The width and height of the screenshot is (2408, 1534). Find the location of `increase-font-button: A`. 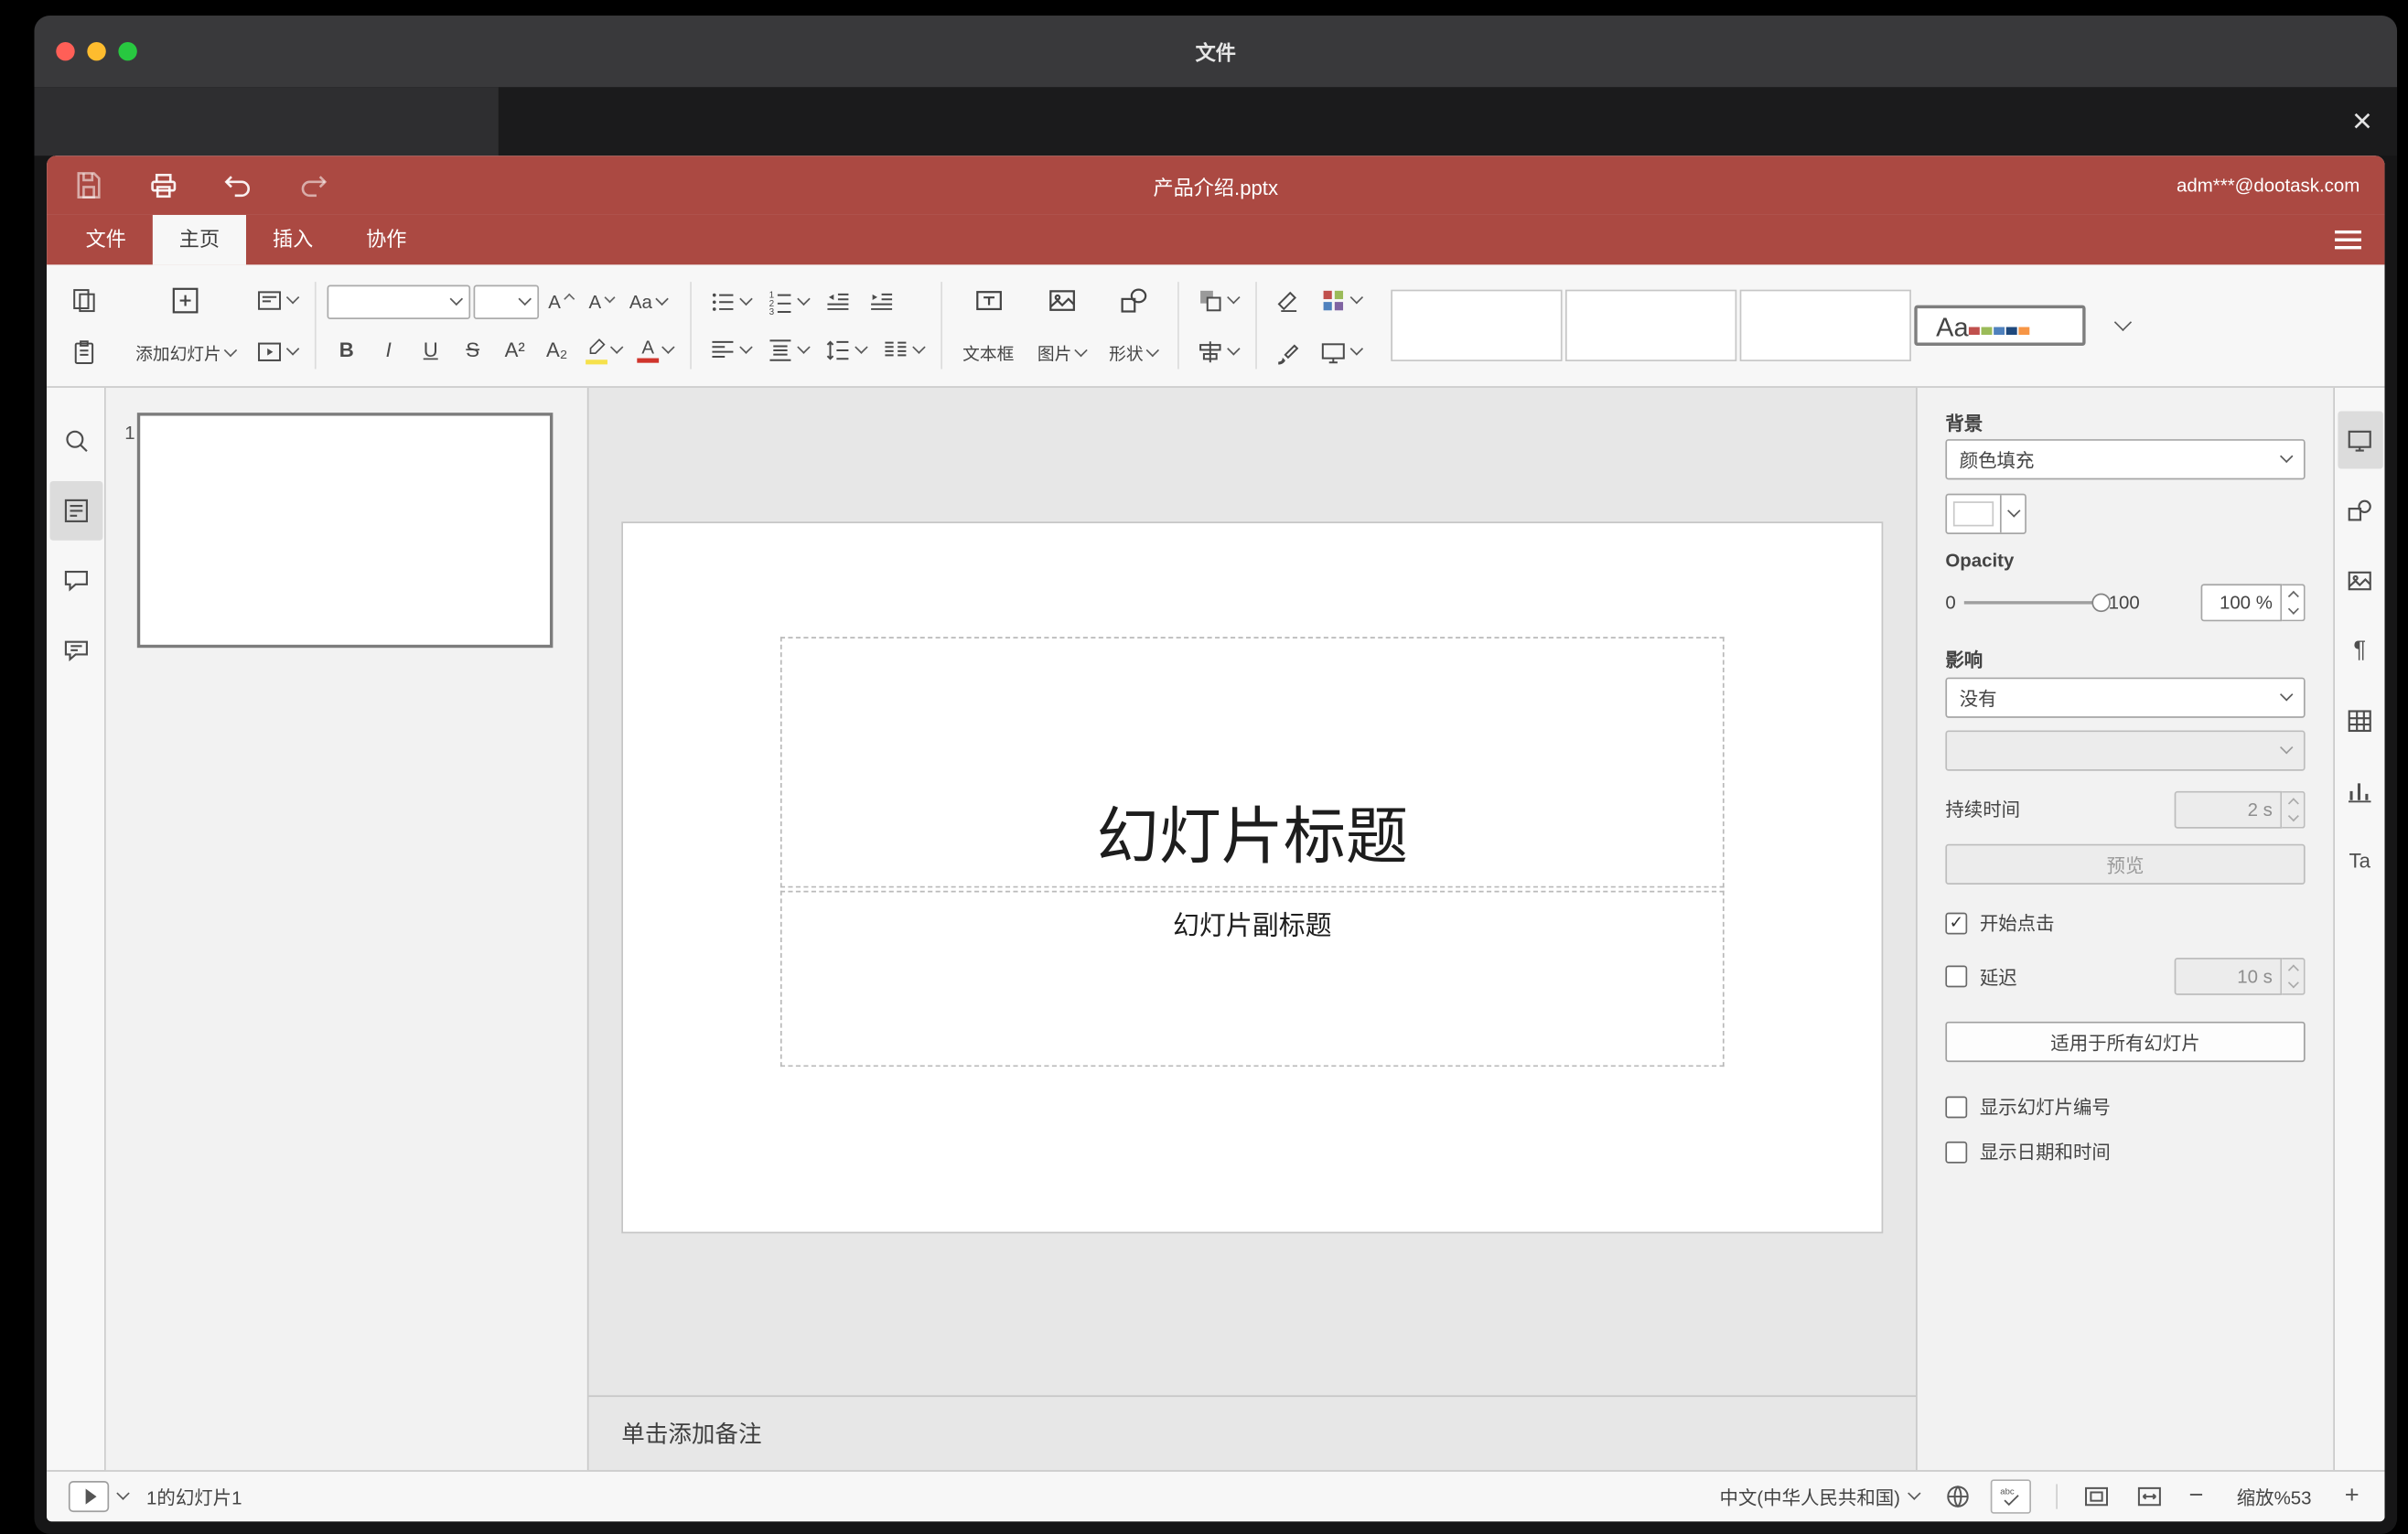

increase-font-button: A is located at coordinates (560, 301).